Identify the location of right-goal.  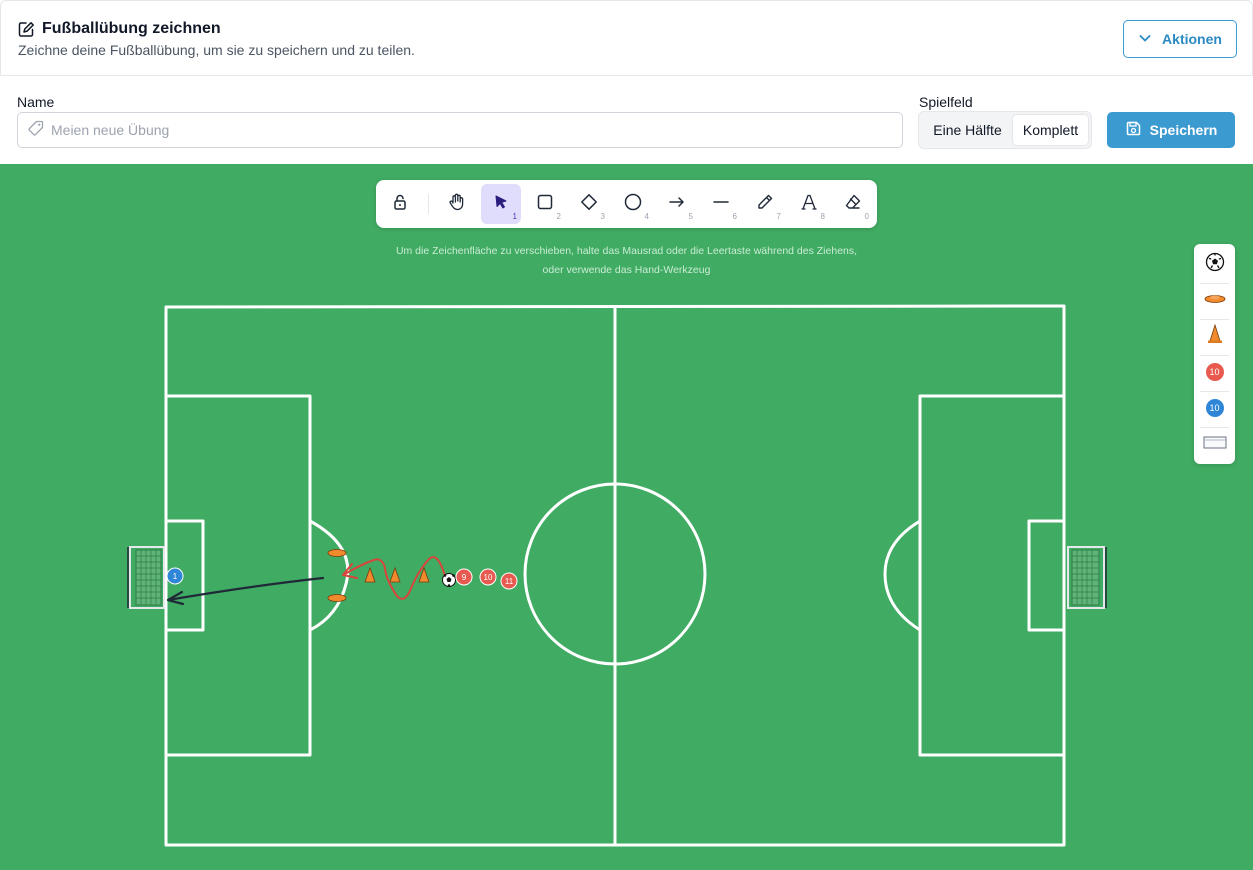
(1087, 577).